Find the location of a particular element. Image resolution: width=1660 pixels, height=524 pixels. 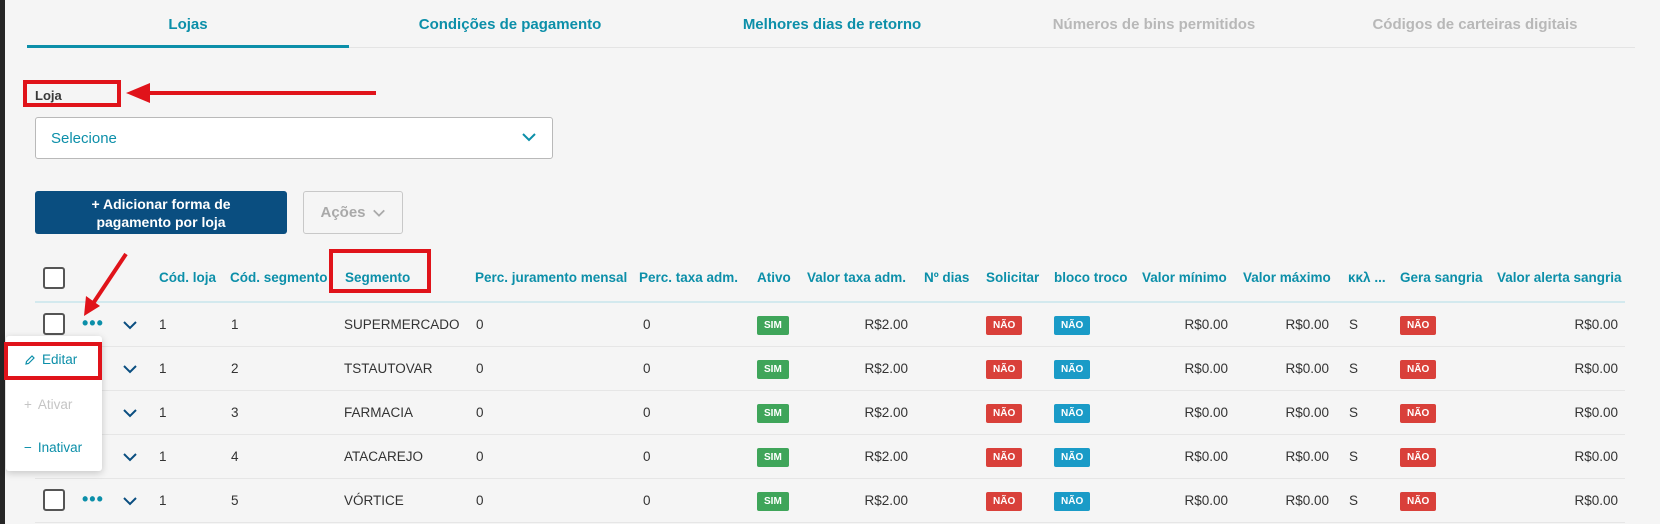

cell-segmento: SUPERMERCADO is located at coordinates (402, 324).